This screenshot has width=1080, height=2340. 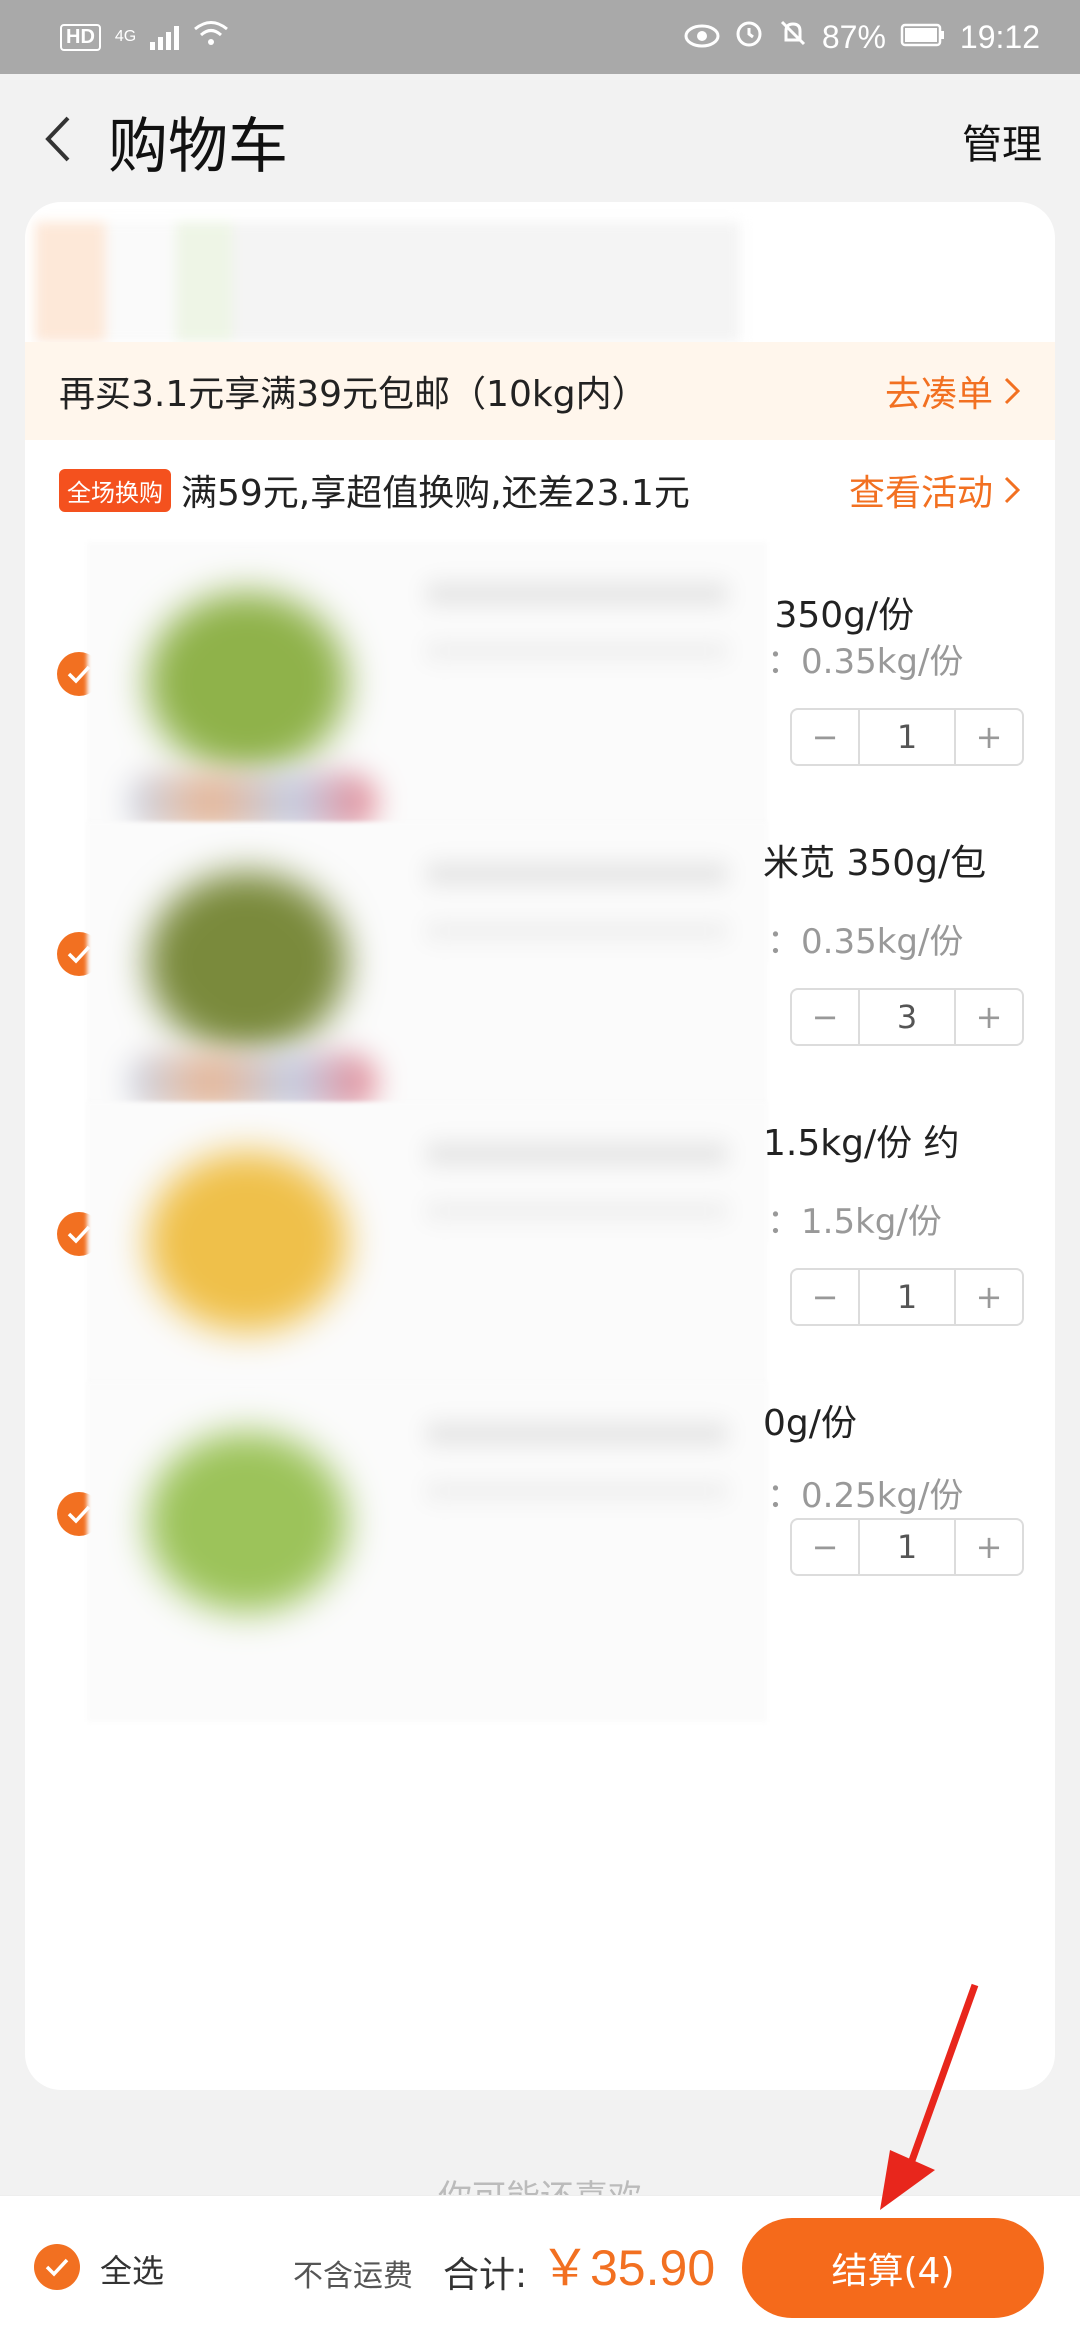 What do you see at coordinates (893, 2268) in the screenshot?
I see `checkout-button: 结算(4)` at bounding box center [893, 2268].